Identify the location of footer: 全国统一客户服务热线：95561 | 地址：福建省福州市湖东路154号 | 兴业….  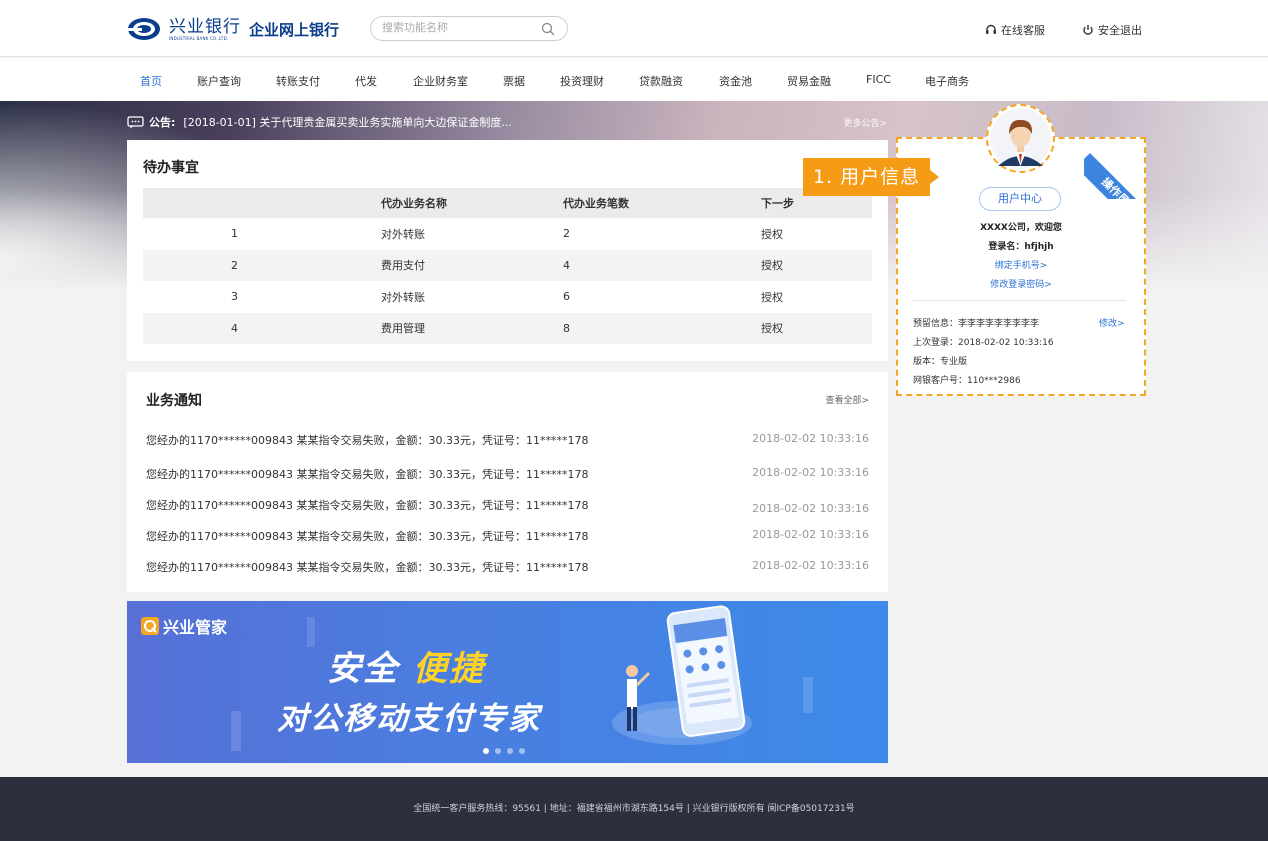
(634, 809).